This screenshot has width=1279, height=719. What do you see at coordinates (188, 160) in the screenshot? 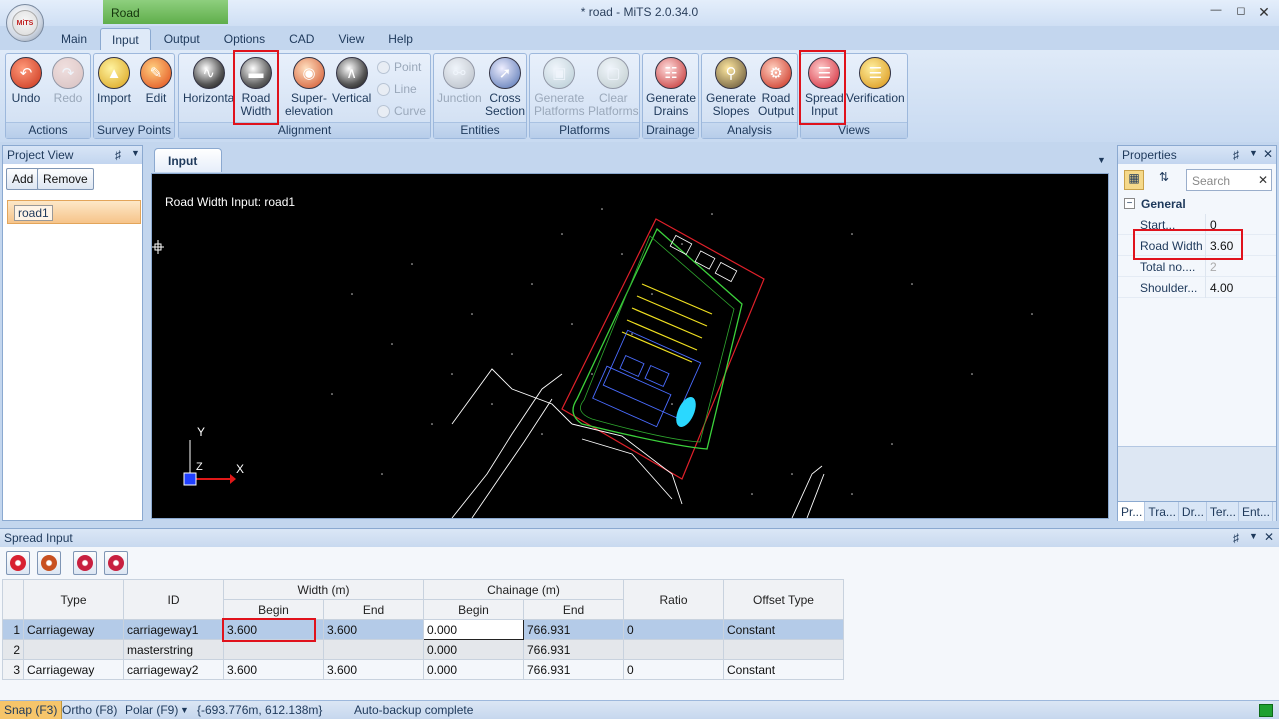
I see `tab-input-document: Input` at bounding box center [188, 160].